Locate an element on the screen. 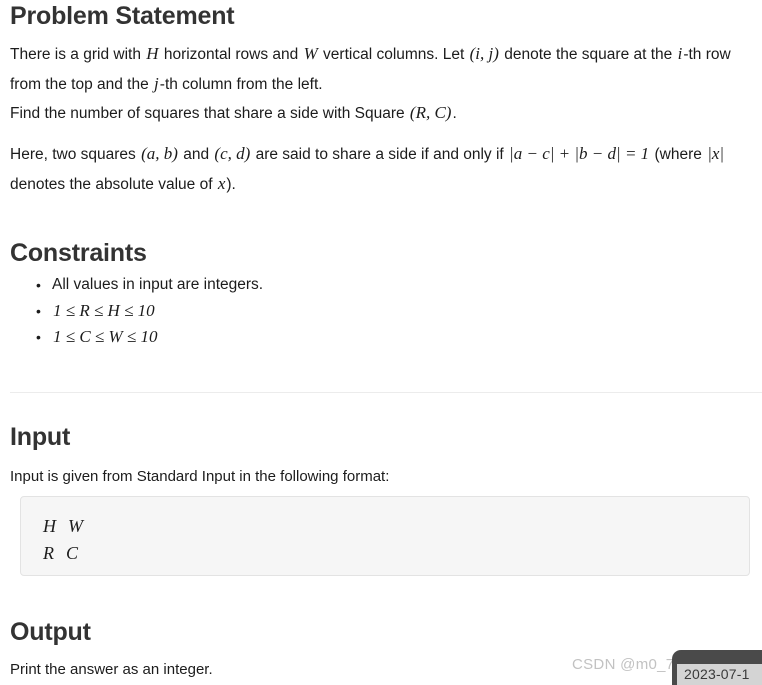  text-fragment: vertical columns. Let is located at coordinates (393, 54).